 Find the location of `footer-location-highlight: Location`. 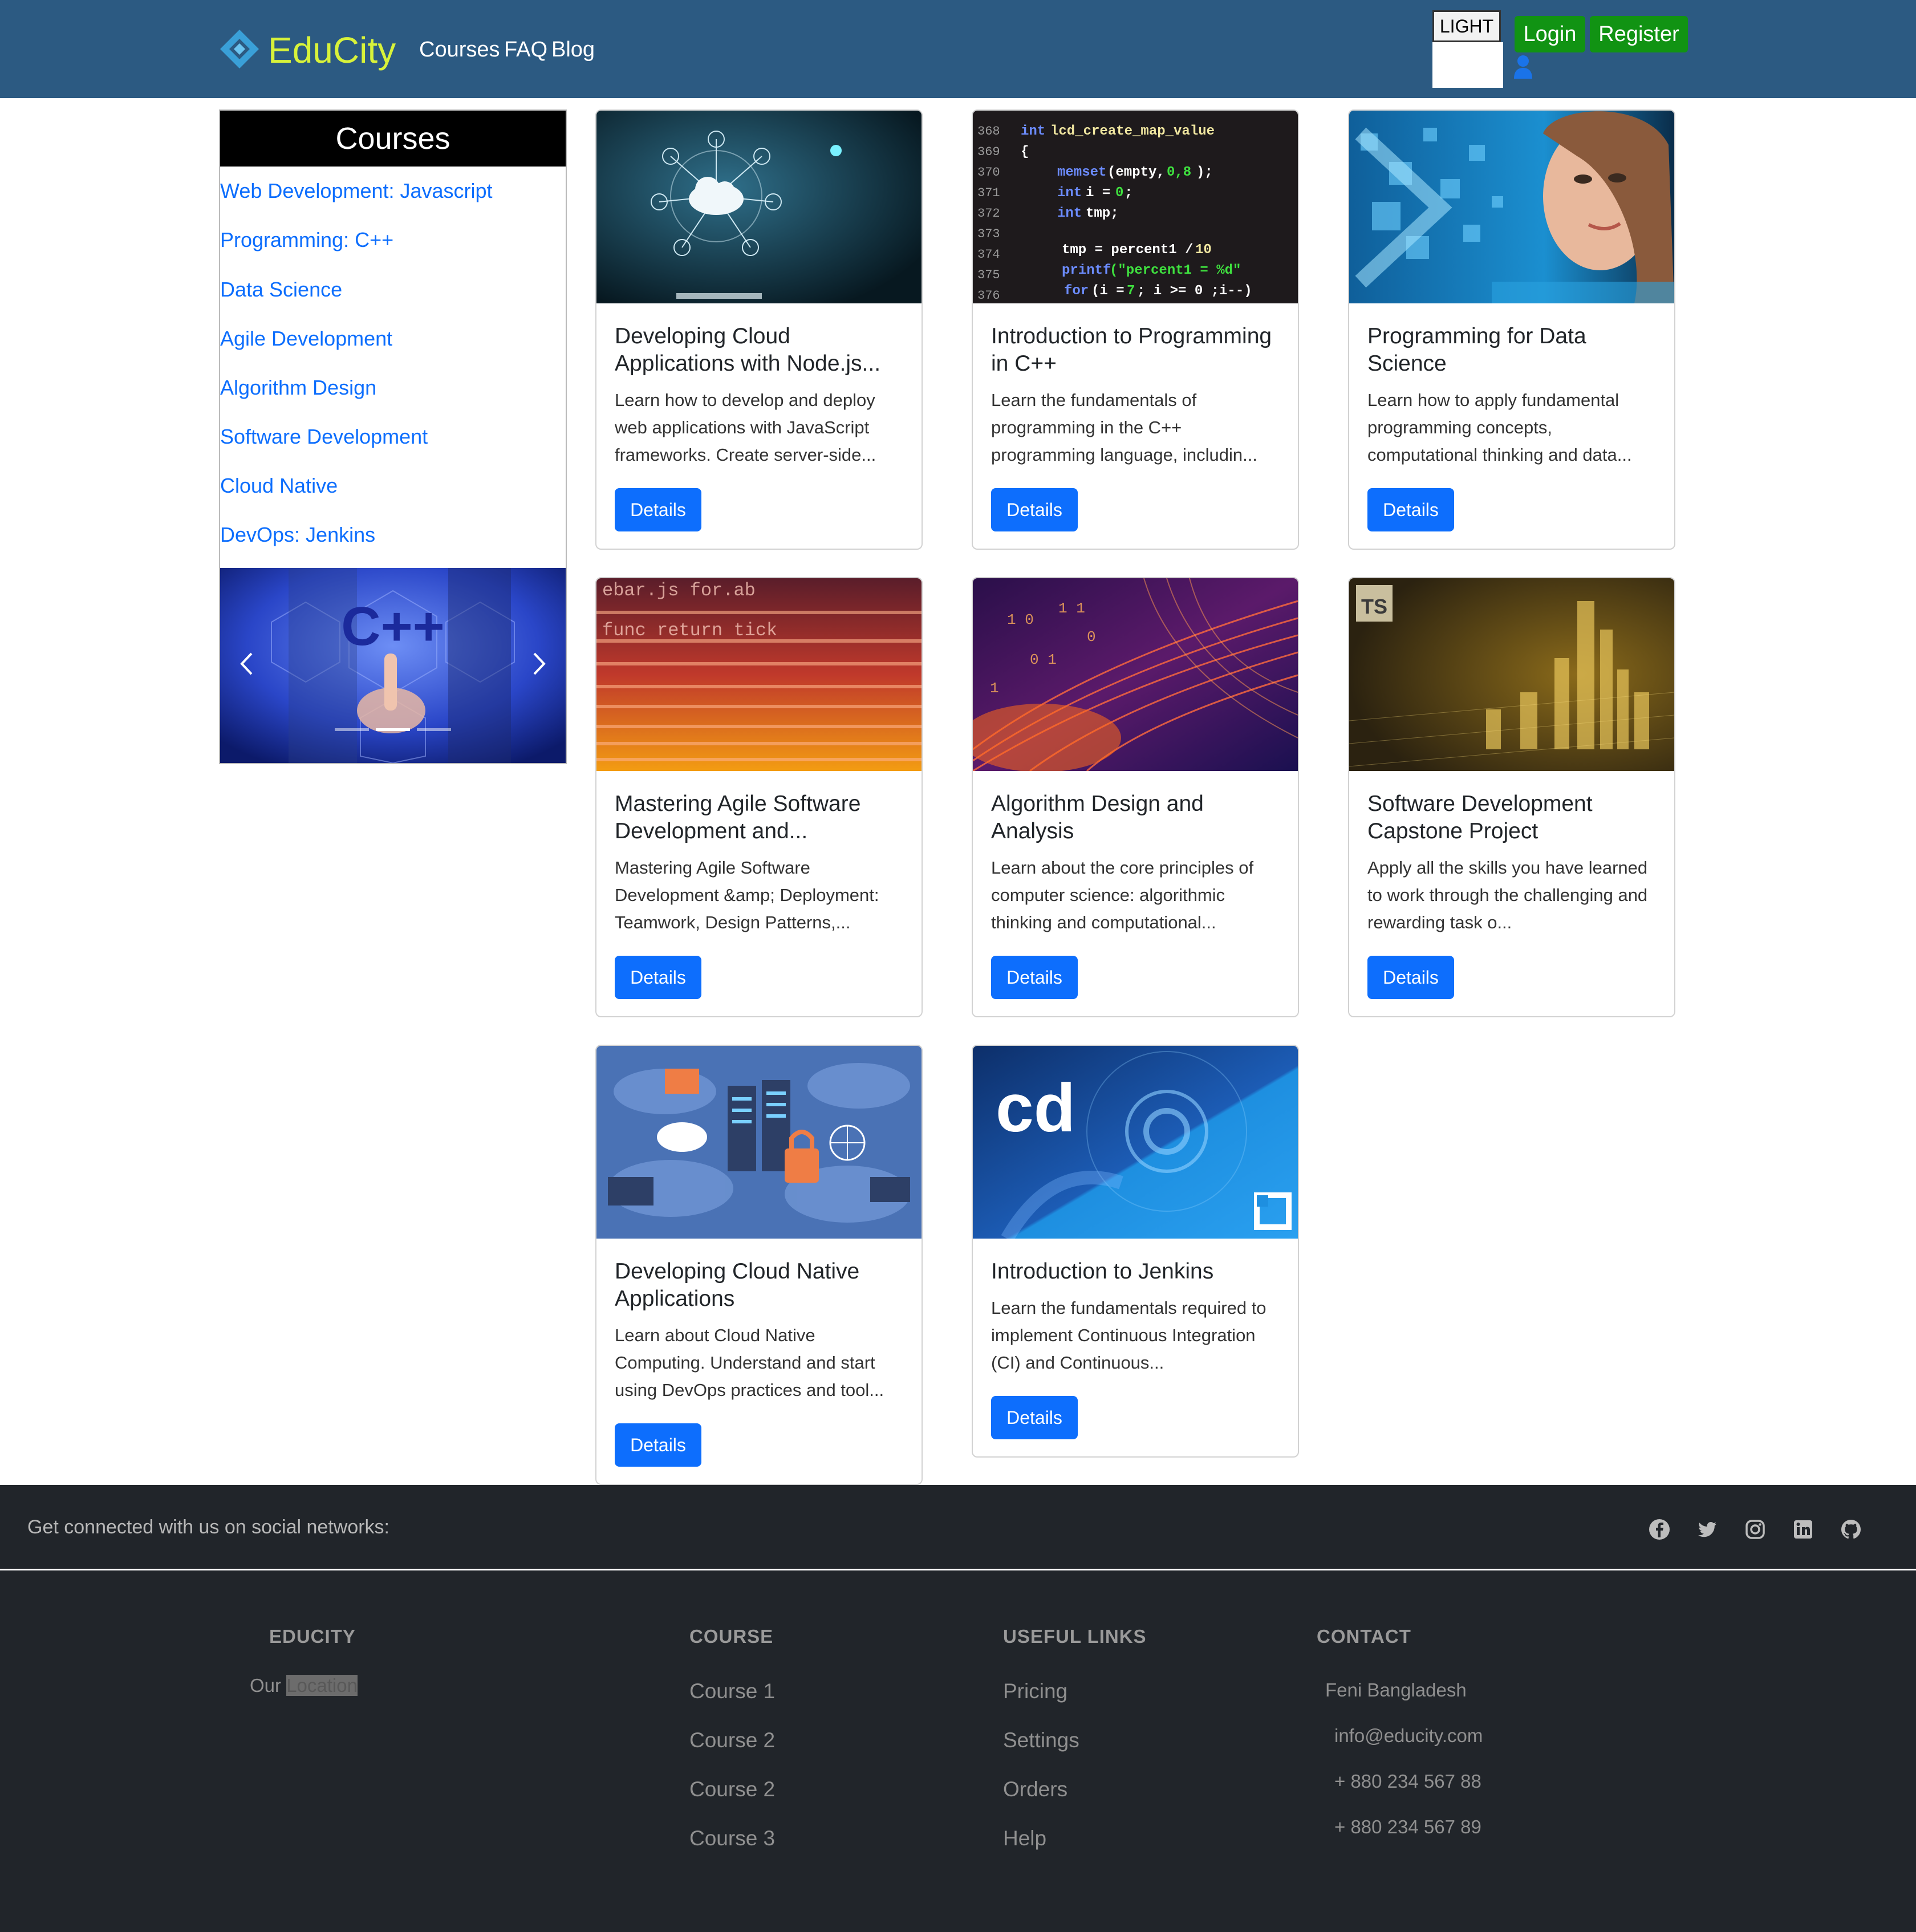

footer-location-highlight: Location is located at coordinates (322, 1685).